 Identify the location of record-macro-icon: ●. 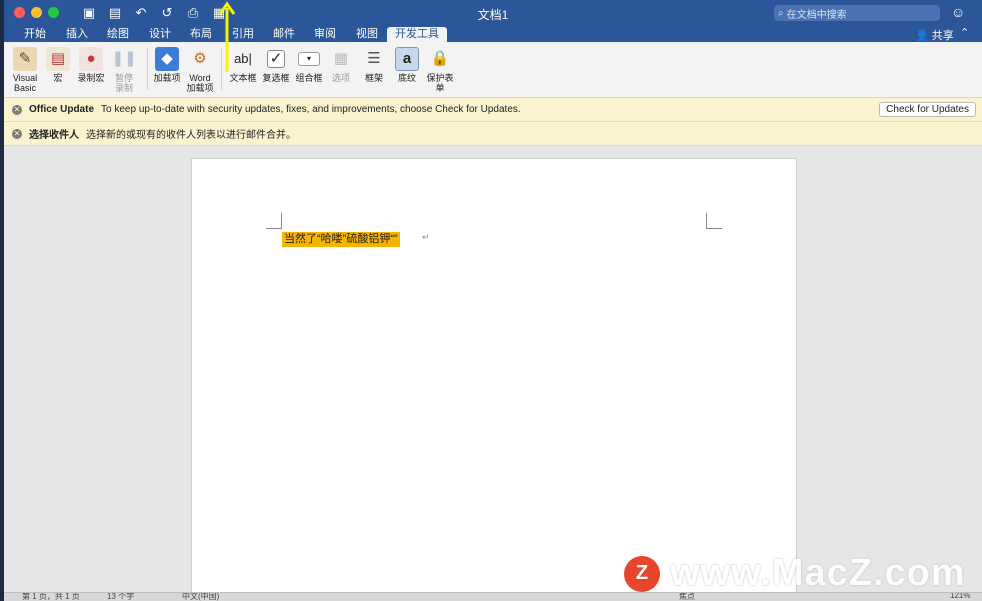
(91, 59).